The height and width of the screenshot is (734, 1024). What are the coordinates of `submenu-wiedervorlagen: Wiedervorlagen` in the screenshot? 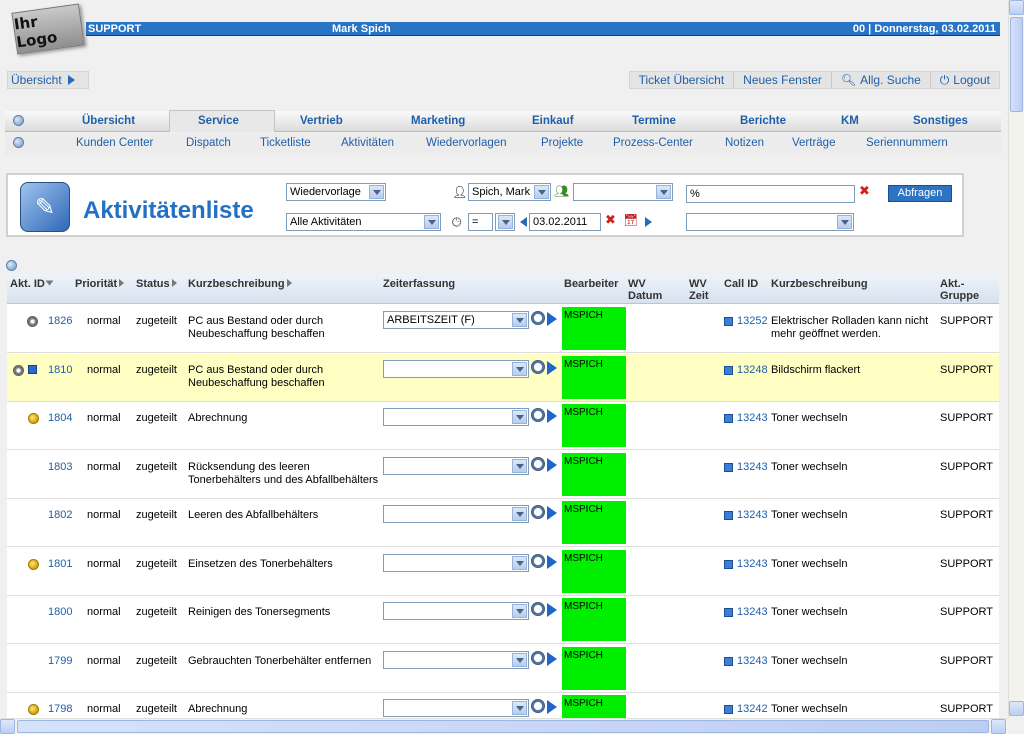 It's located at (466, 143).